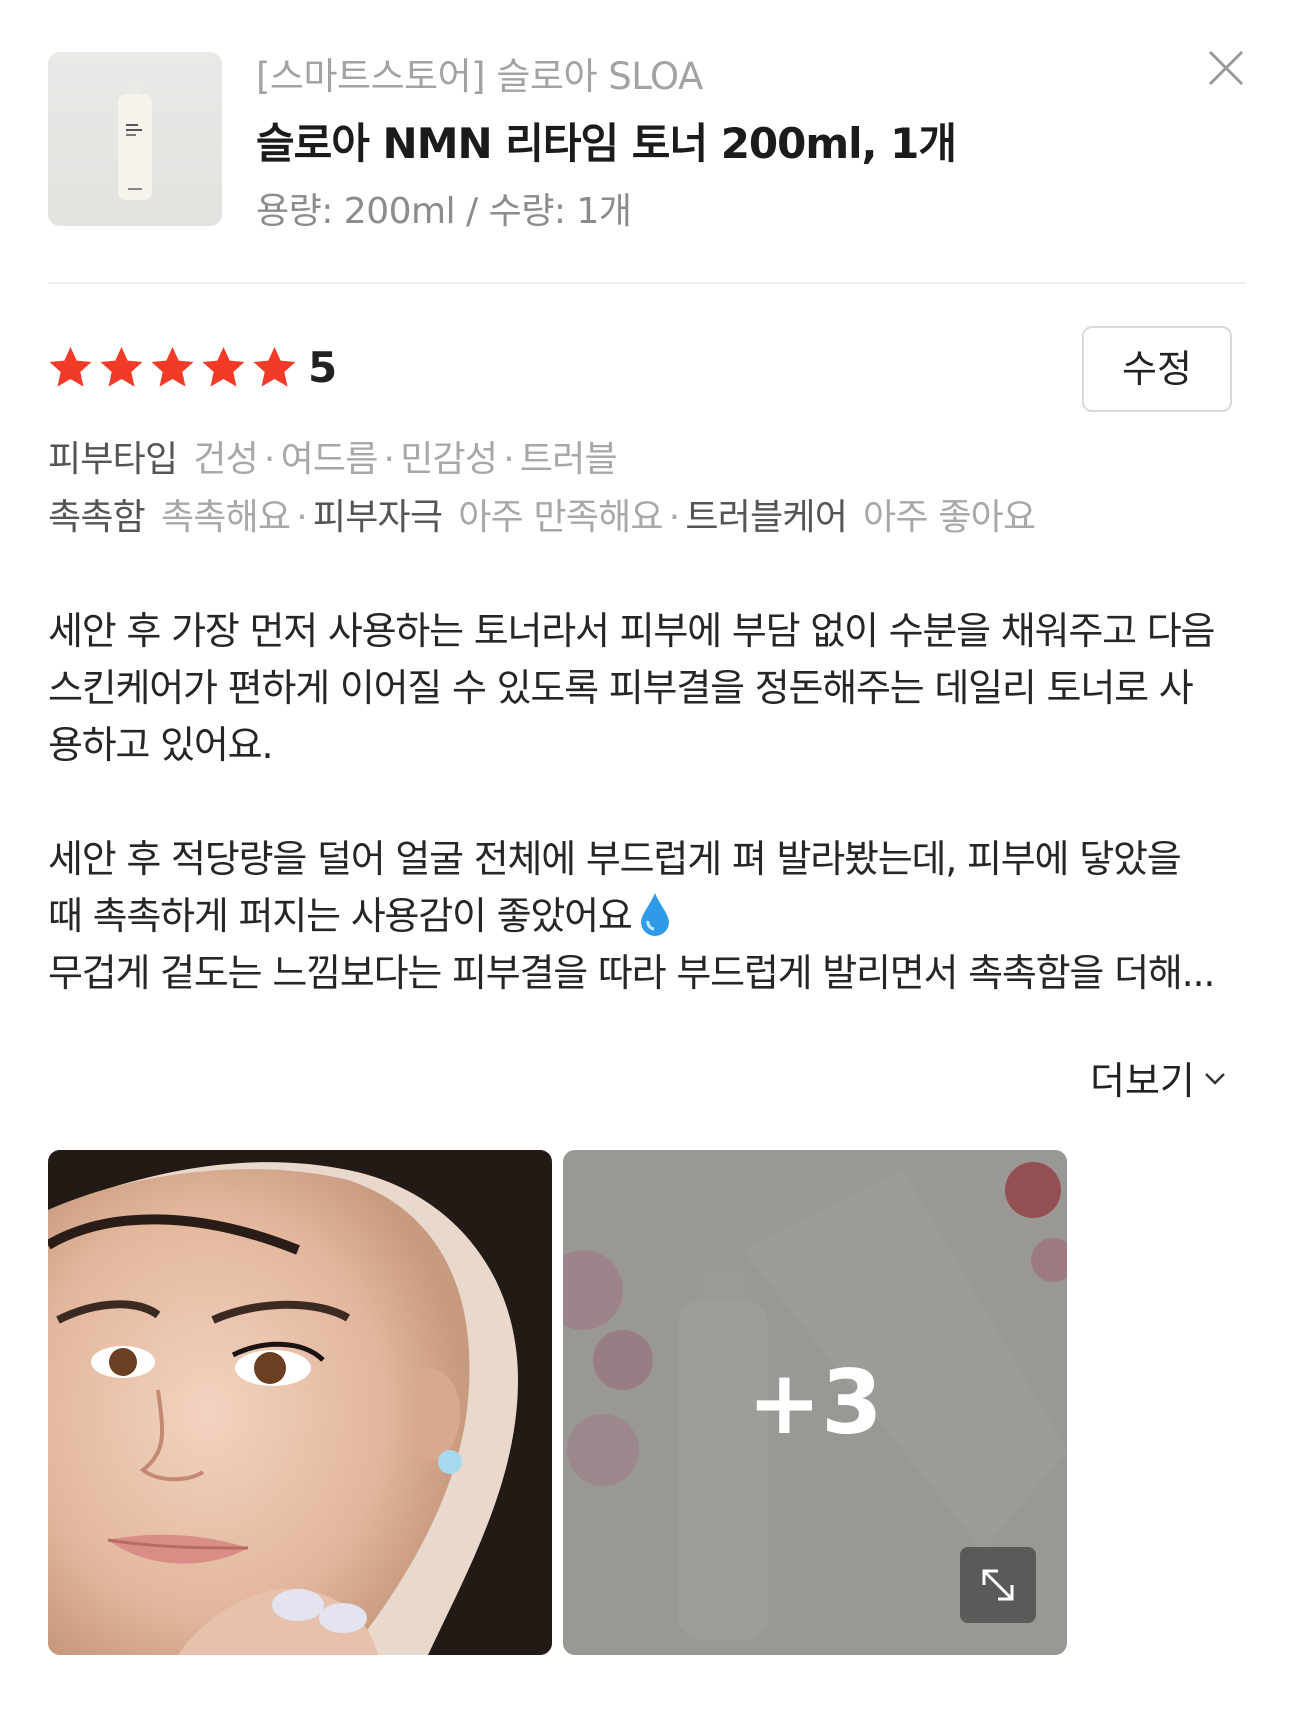  I want to click on skin-type-value: 트러블, so click(568, 459).